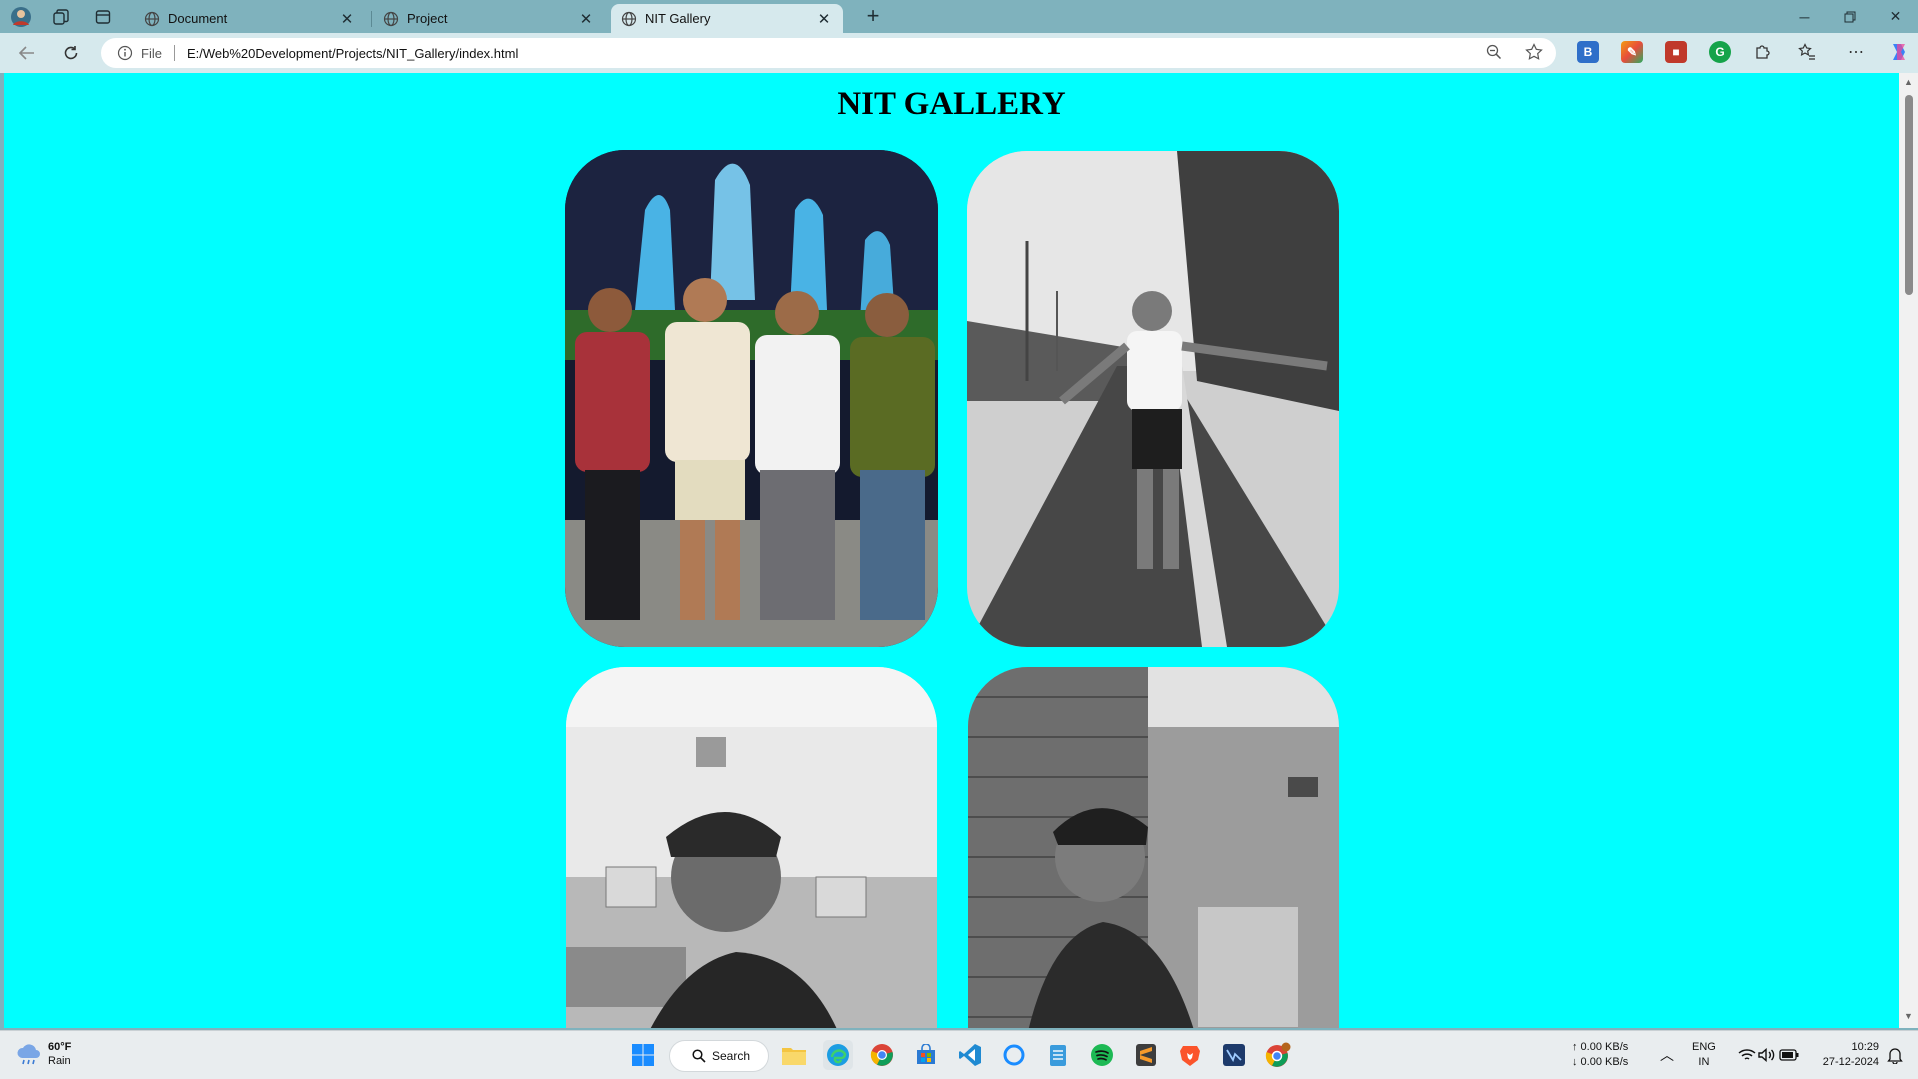  I want to click on grammarly-icon: G, so click(1720, 52).